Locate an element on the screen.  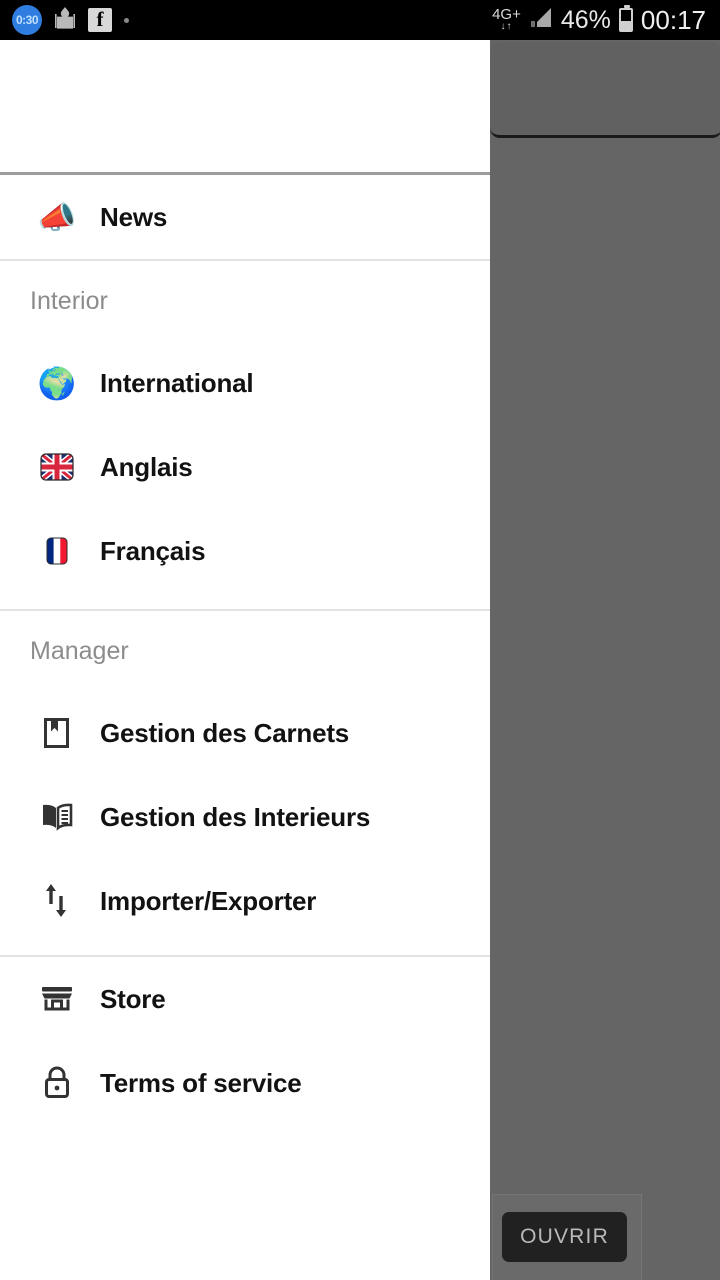
nav-item-gestion-des-interieurs: Gestion des Interieurs is located at coordinates (245, 817).